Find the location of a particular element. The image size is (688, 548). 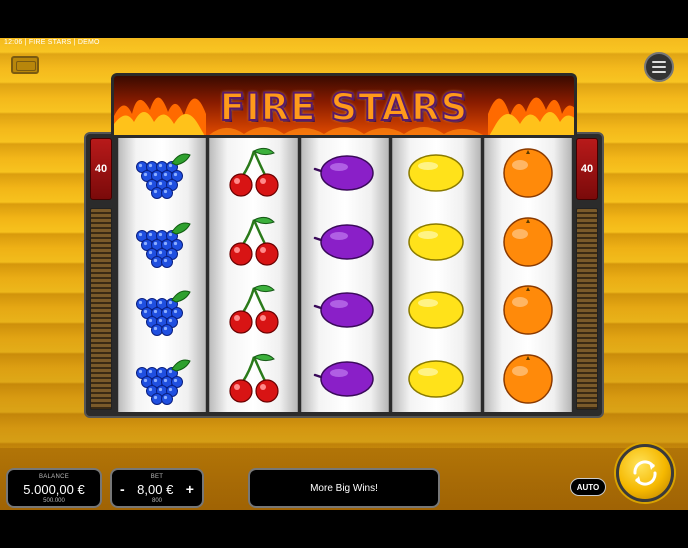

balance-label: BALANCE is located at coordinates (54, 477).